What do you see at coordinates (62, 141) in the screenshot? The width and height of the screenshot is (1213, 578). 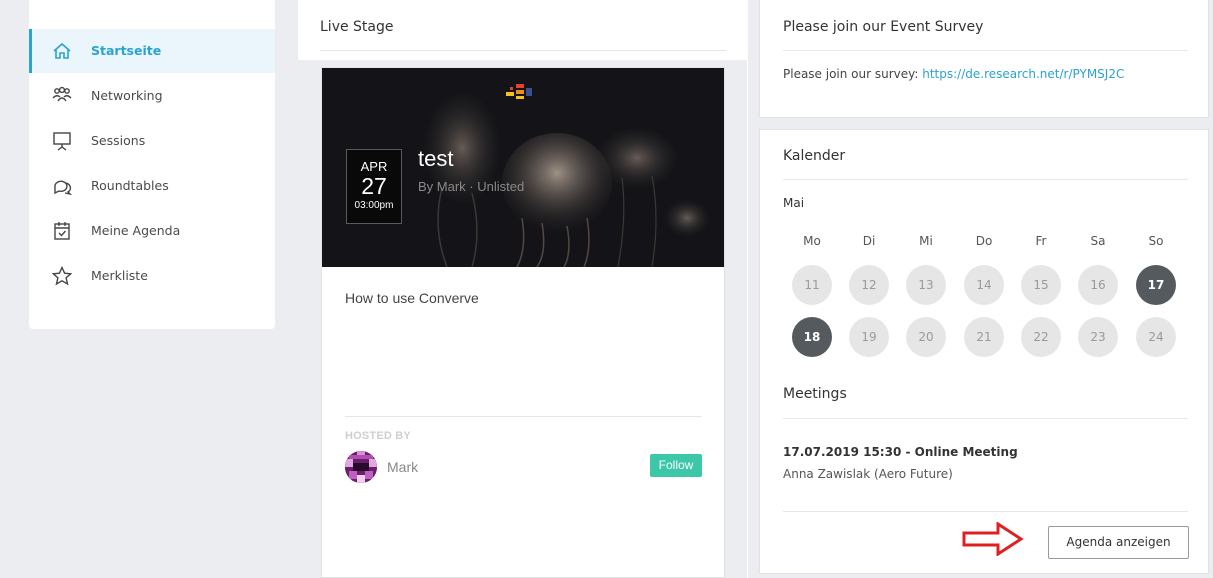 I see `presentation-icon` at bounding box center [62, 141].